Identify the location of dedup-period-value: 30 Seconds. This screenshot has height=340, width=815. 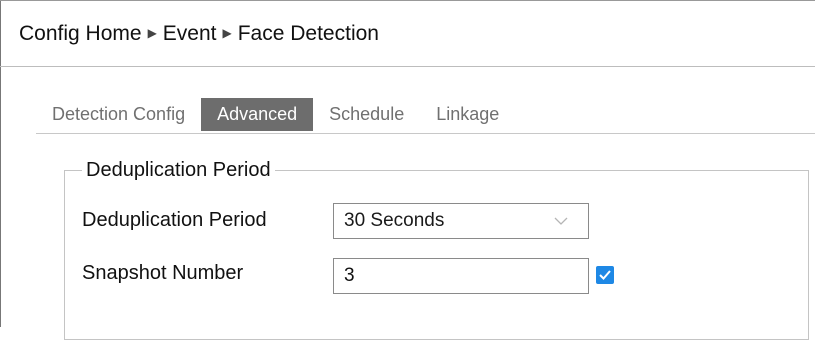
(394, 220).